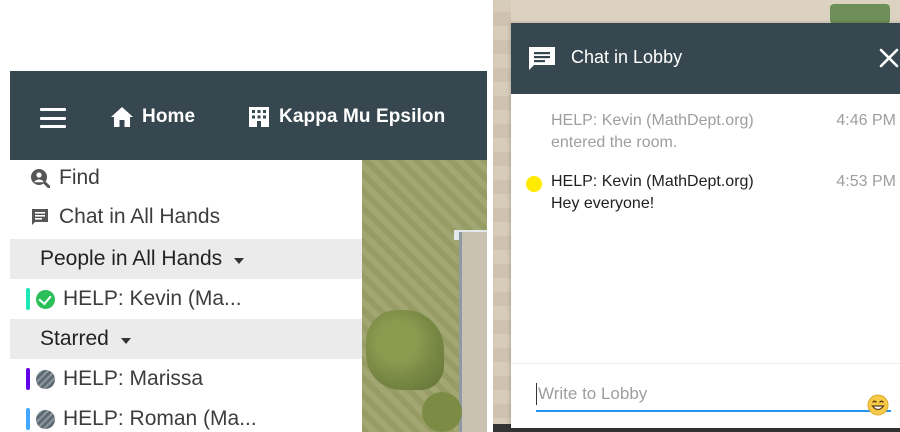 The height and width of the screenshot is (432, 900). I want to click on home-icon, so click(122, 117).